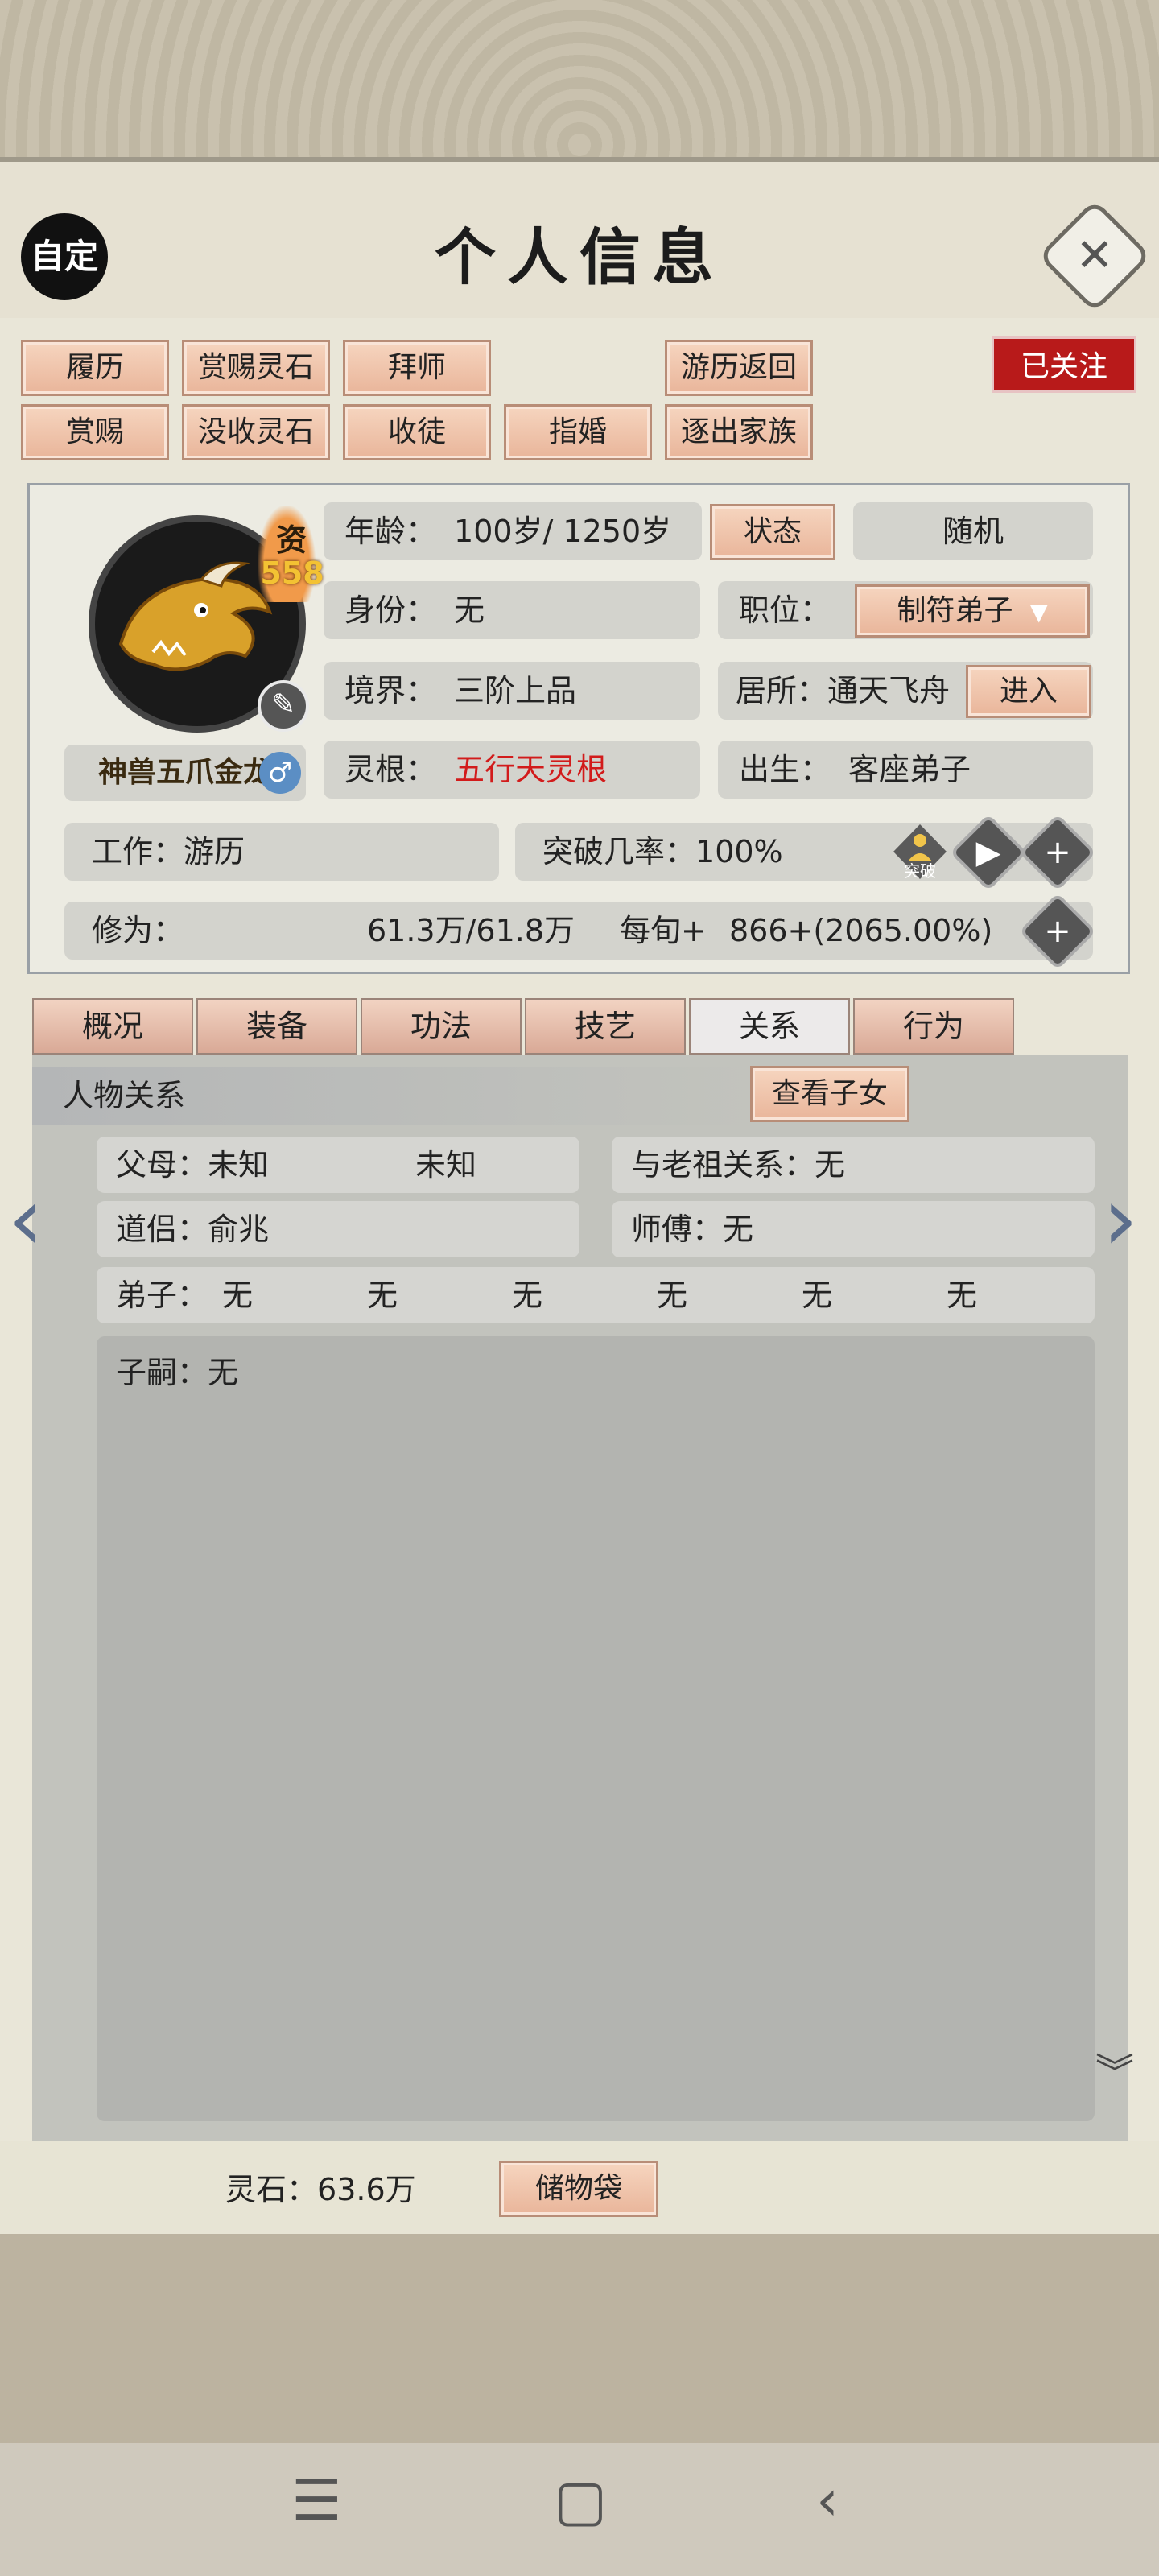 Image resolution: width=1159 pixels, height=2576 pixels. What do you see at coordinates (563, 531) in the screenshot?
I see `age-value: 100岁/ 1250岁` at bounding box center [563, 531].